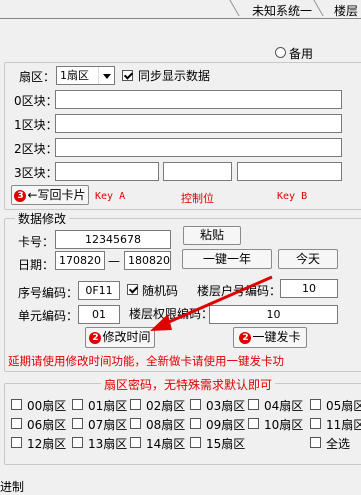 This screenshot has width=361, height=495. I want to click on sector-08-label: 08扇区, so click(166, 425).